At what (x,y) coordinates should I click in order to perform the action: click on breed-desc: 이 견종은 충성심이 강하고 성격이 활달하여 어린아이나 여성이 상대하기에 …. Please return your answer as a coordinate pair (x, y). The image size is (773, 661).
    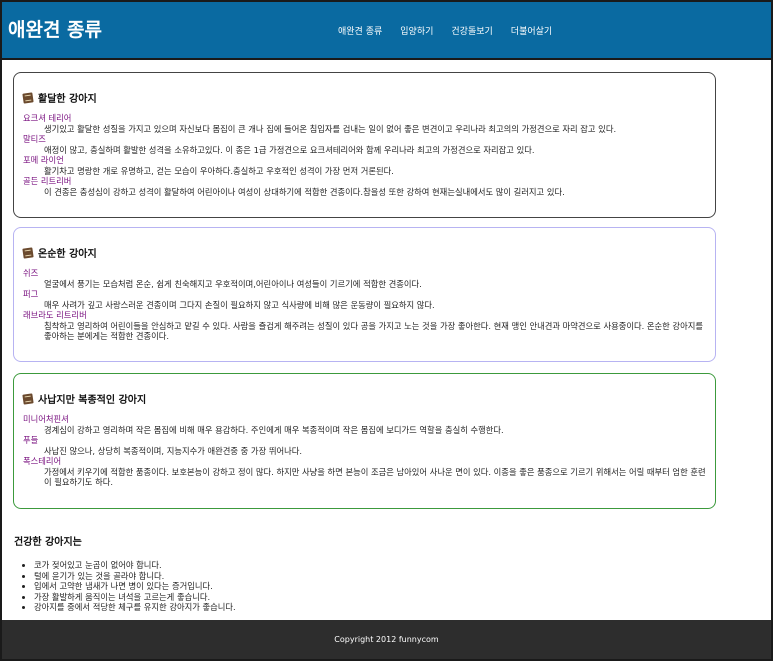
    Looking at the image, I should click on (304, 191).